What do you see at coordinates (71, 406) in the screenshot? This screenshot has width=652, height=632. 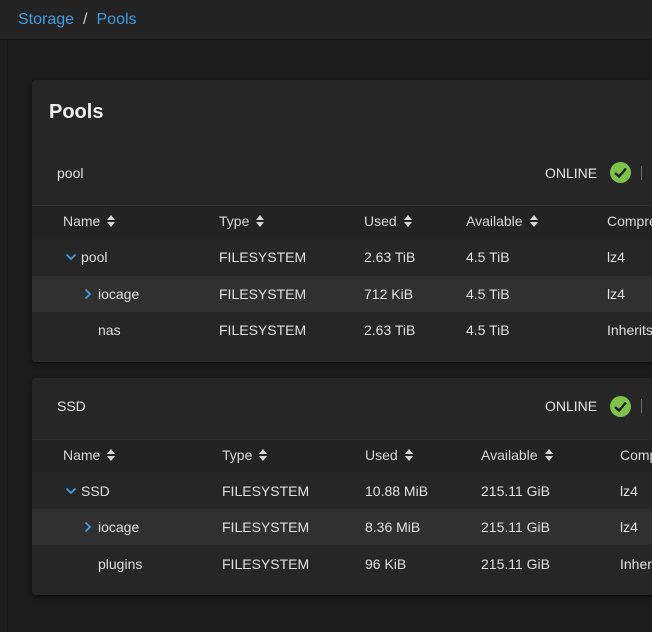 I see `pool-name: SSD` at bounding box center [71, 406].